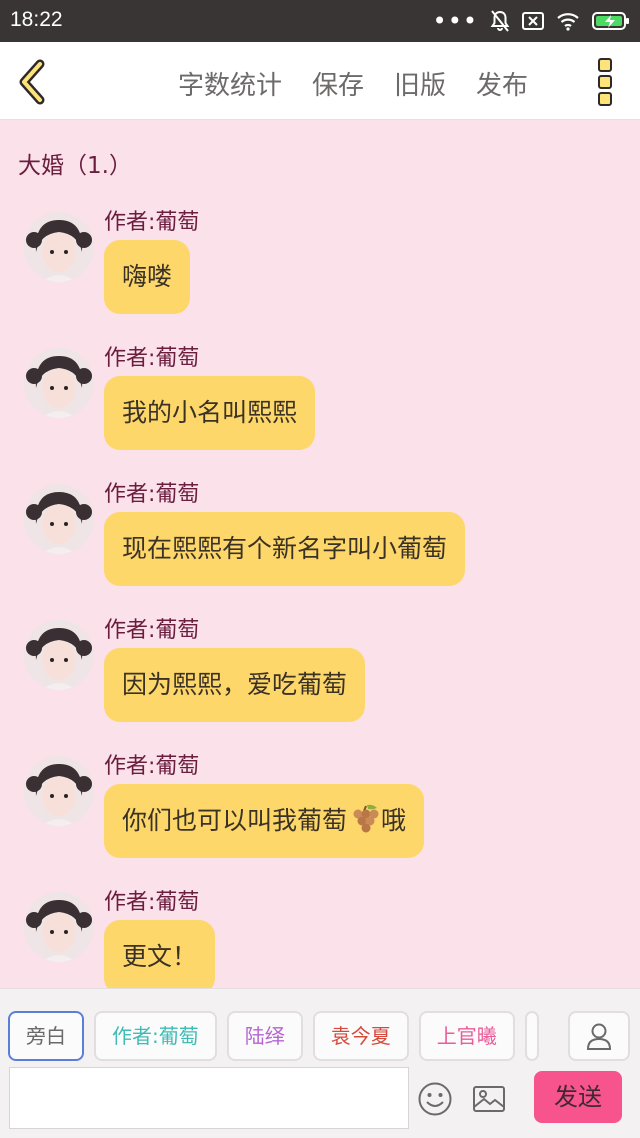 Image resolution: width=640 pixels, height=1138 pixels. Describe the element at coordinates (568, 22) in the screenshot. I see `wifi-icon` at that location.